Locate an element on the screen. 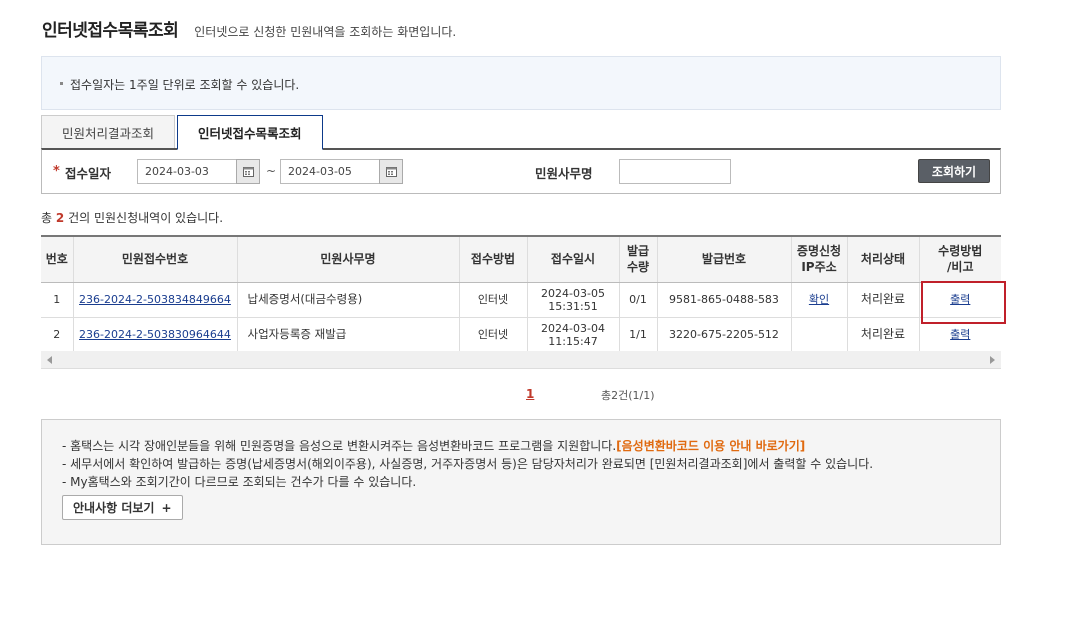 This screenshot has height=626, width=1065. tab-internet-receipt-list: 인터넷접수목록조회 is located at coordinates (250, 132).